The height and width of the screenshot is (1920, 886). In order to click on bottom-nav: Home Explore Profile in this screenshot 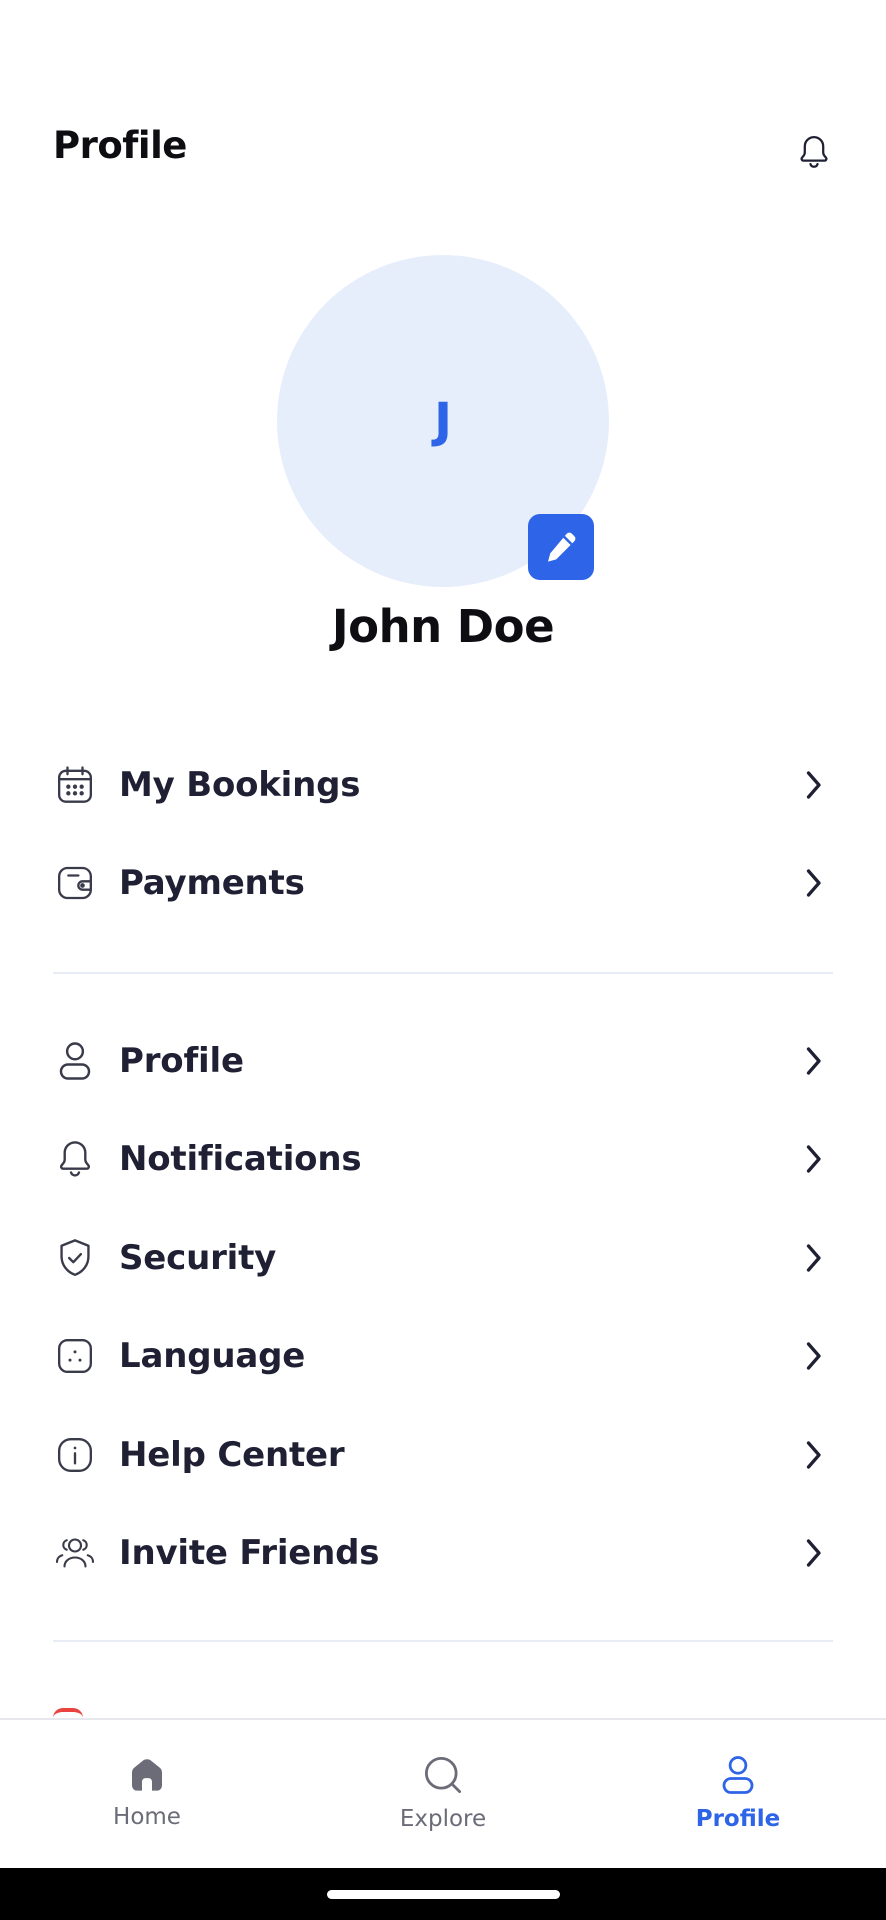, I will do `click(443, 1793)`.